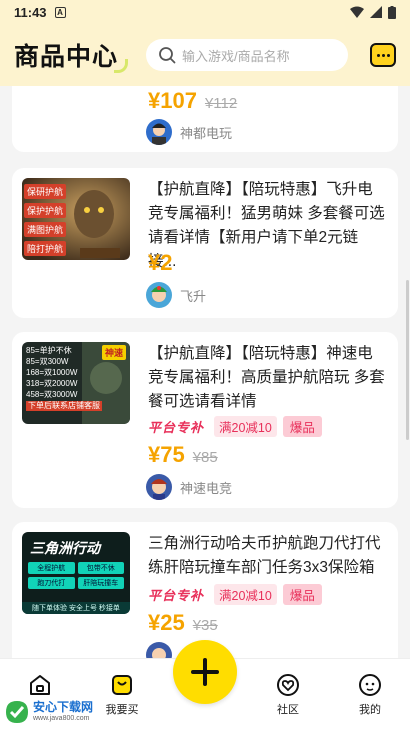 The height and width of the screenshot is (730, 410). Describe the element at coordinates (76, 219) in the screenshot. I see `product-thumbnail: 保研护航 保护护航 满图护航 陪打护航` at that location.